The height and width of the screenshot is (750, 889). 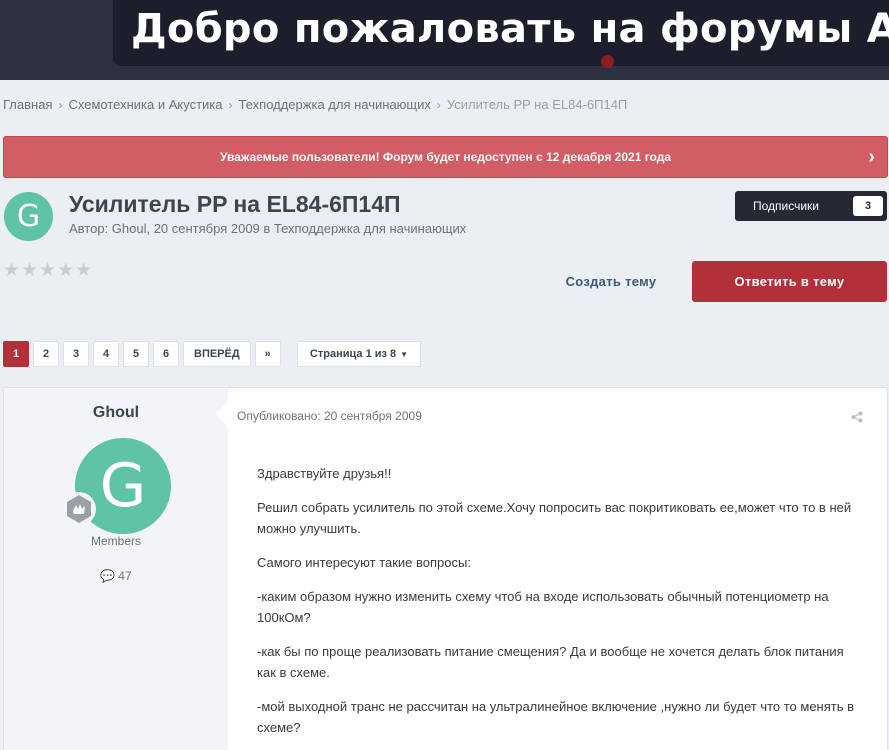 What do you see at coordinates (353, 354) in the screenshot?
I see `page-of-label: Страница 1 из 8` at bounding box center [353, 354].